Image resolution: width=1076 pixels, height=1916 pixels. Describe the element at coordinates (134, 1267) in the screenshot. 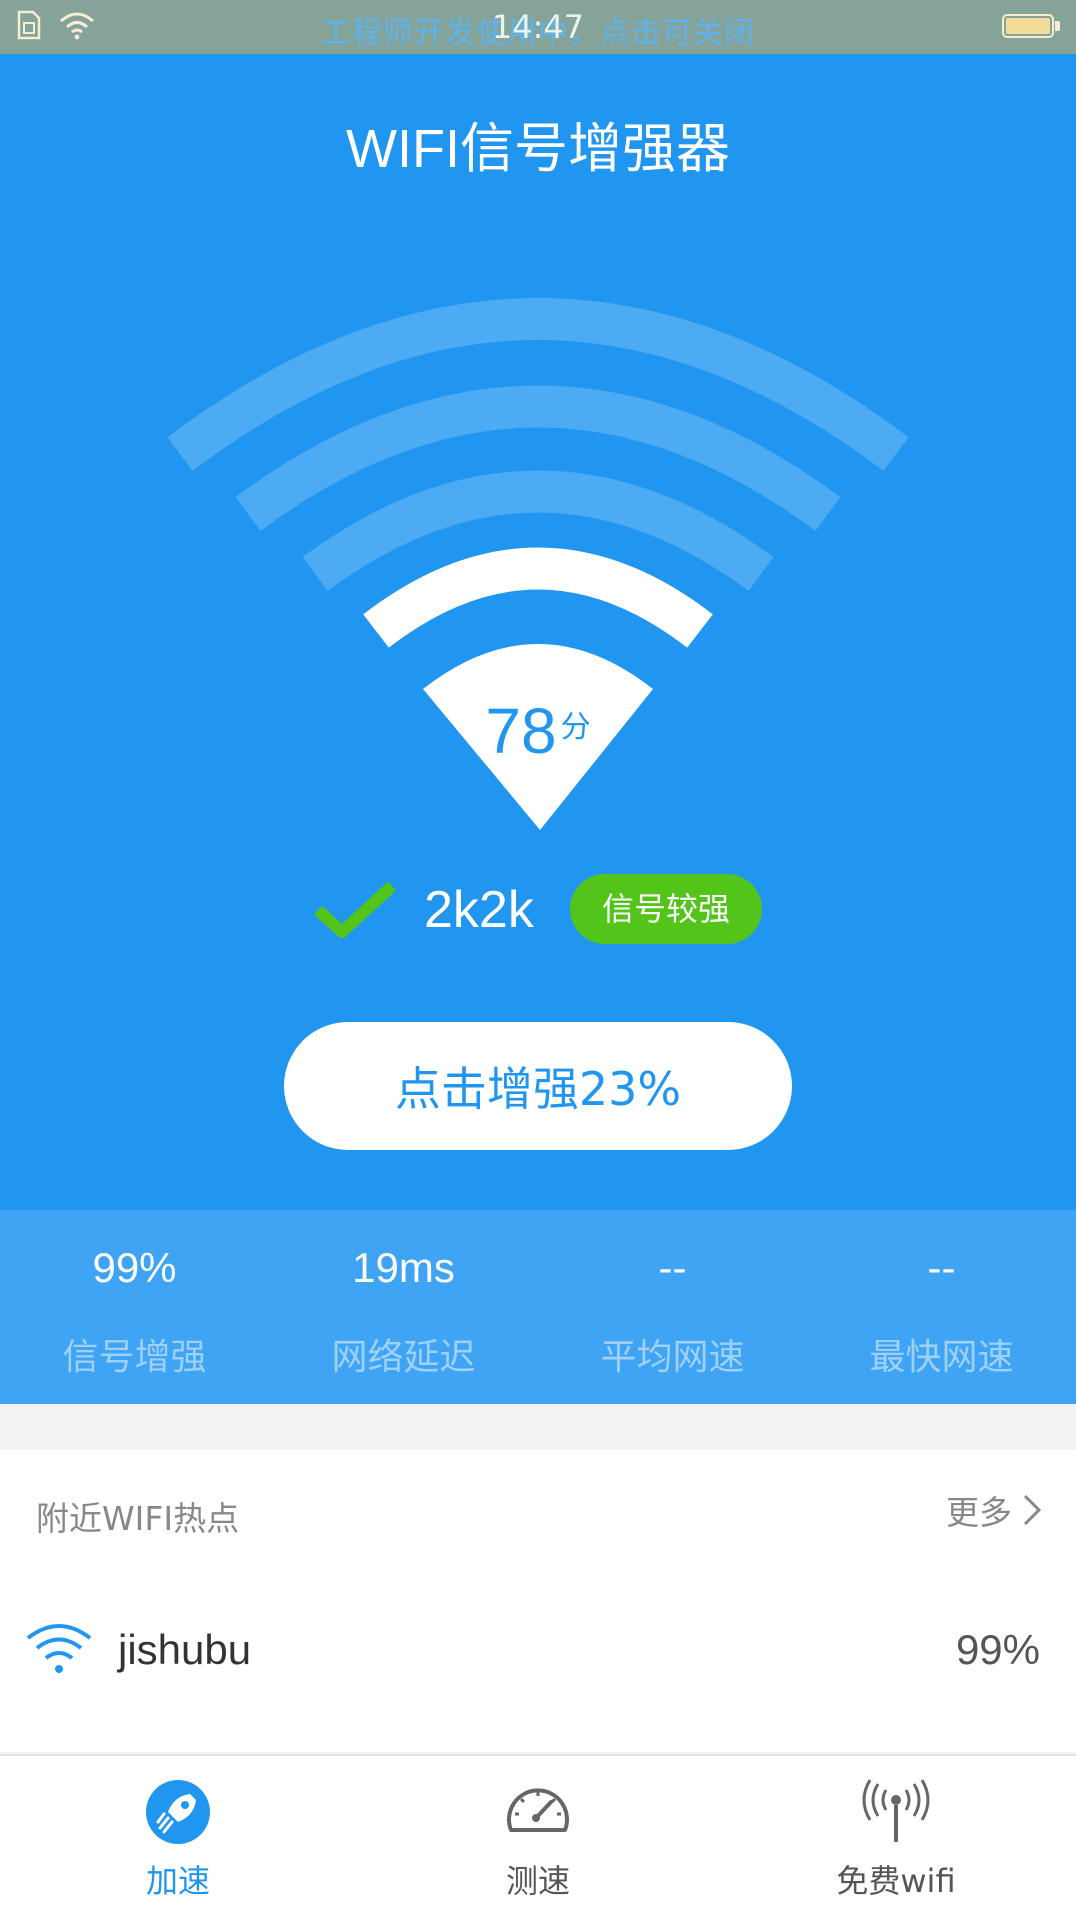

I see `stat-value: 99%` at that location.